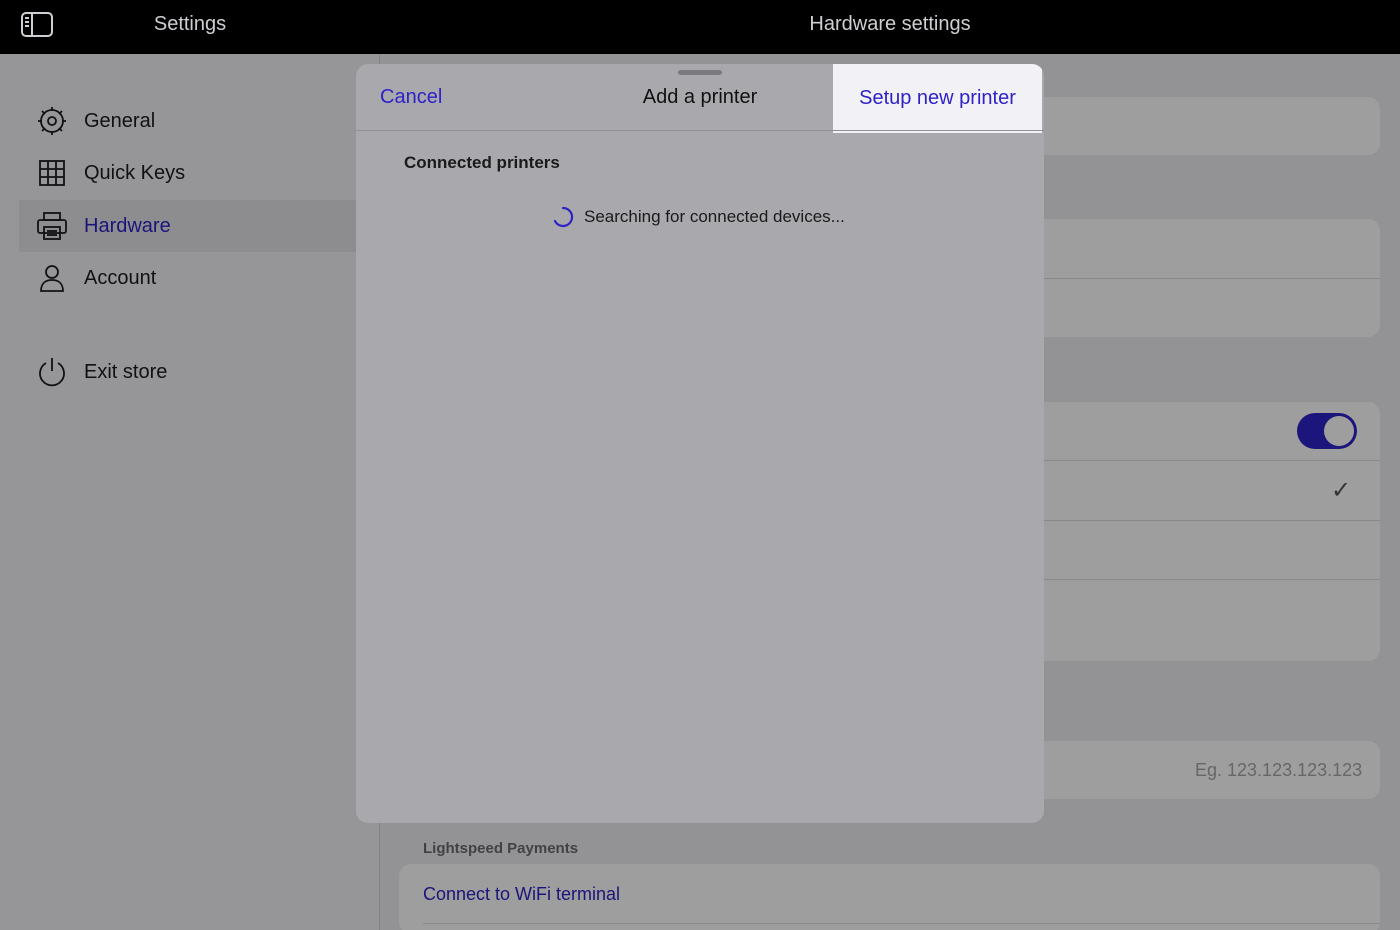 Image resolution: width=1400 pixels, height=930 pixels. Describe the element at coordinates (890, 24) in the screenshot. I see `page-title: Hardware settings` at that location.